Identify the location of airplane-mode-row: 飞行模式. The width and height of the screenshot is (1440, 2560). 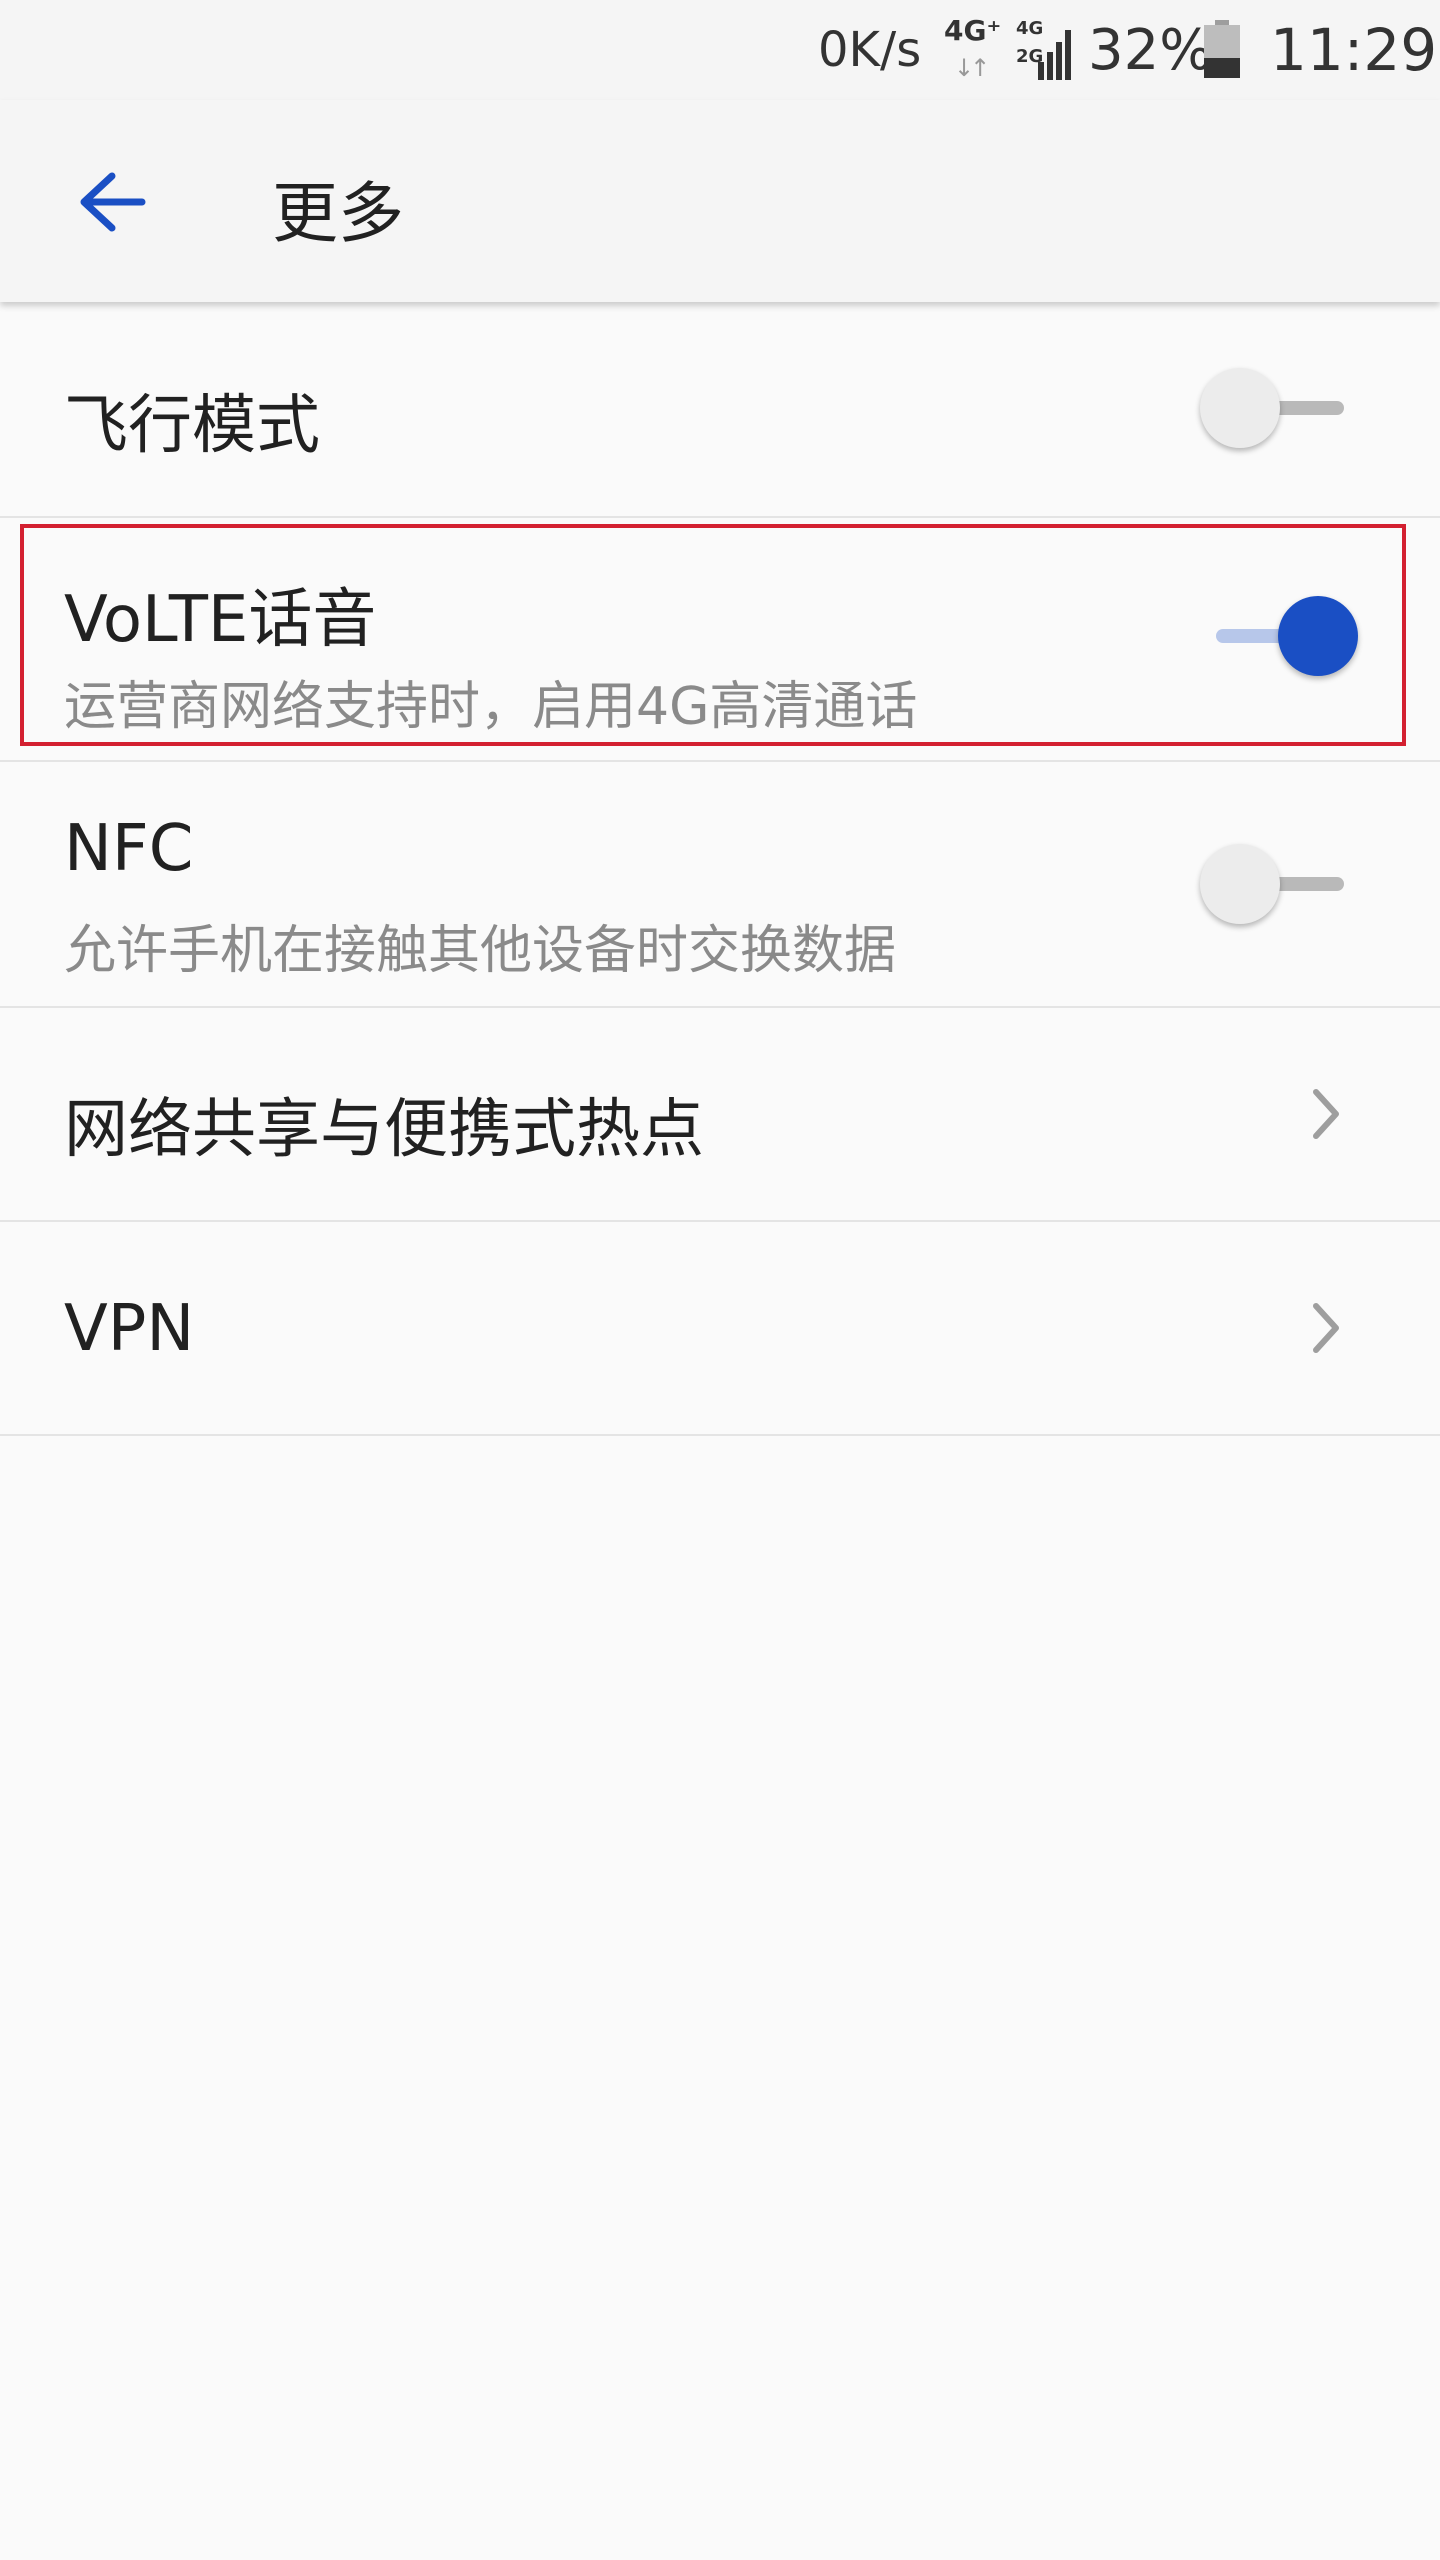
(720, 410).